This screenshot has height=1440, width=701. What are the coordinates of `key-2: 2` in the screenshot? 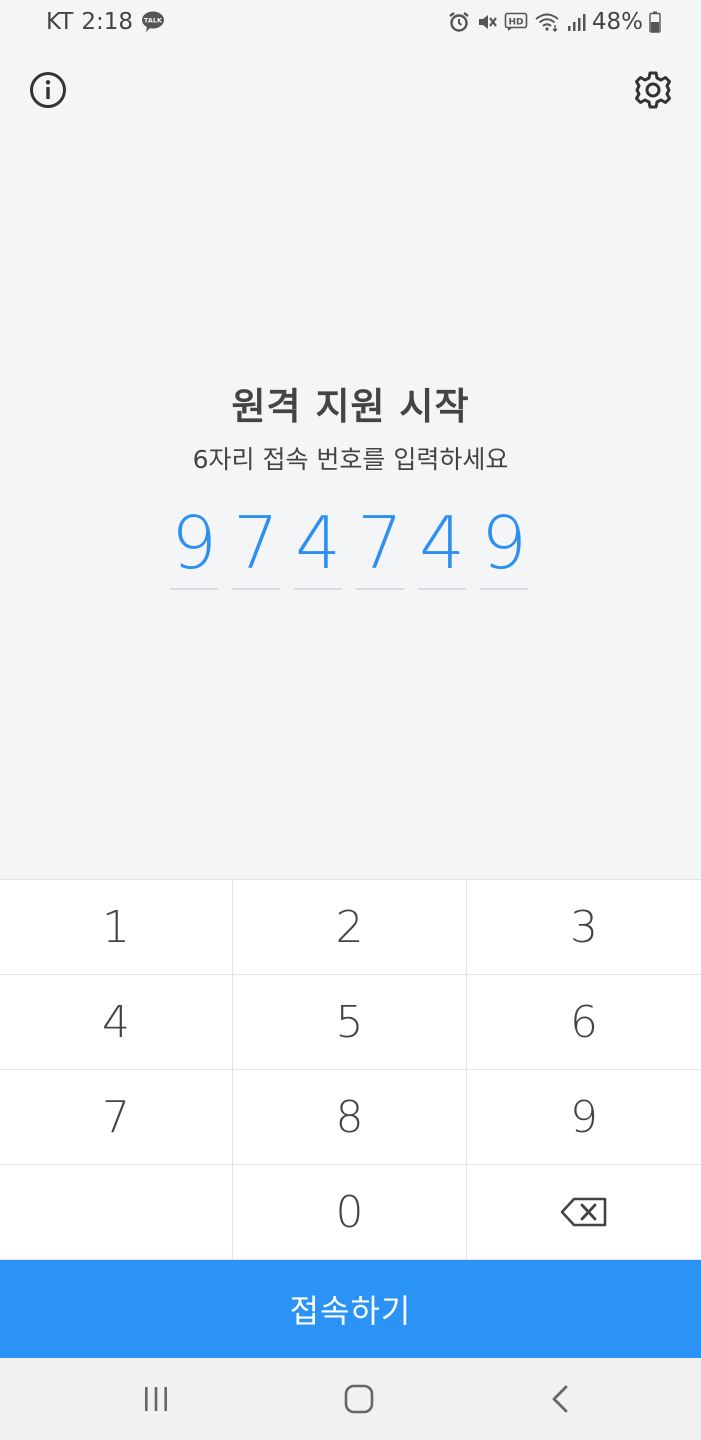 It's located at (350, 927).